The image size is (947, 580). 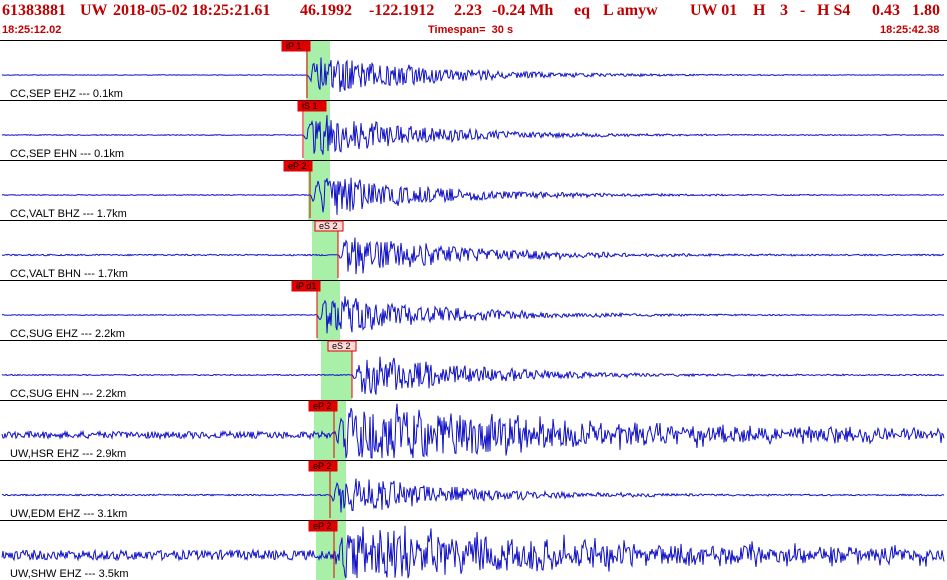 What do you see at coordinates (68, 214) in the screenshot?
I see `trace-label: CC,VALT BHZ --- 1.7km` at bounding box center [68, 214].